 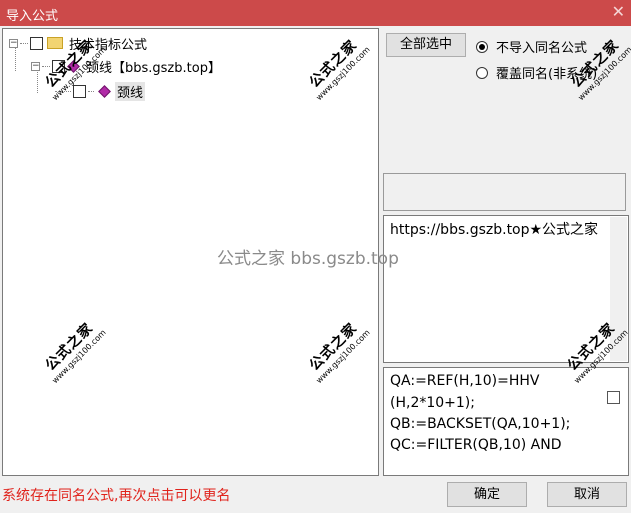 I want to click on item-label: 颈线, so click(x=130, y=91).